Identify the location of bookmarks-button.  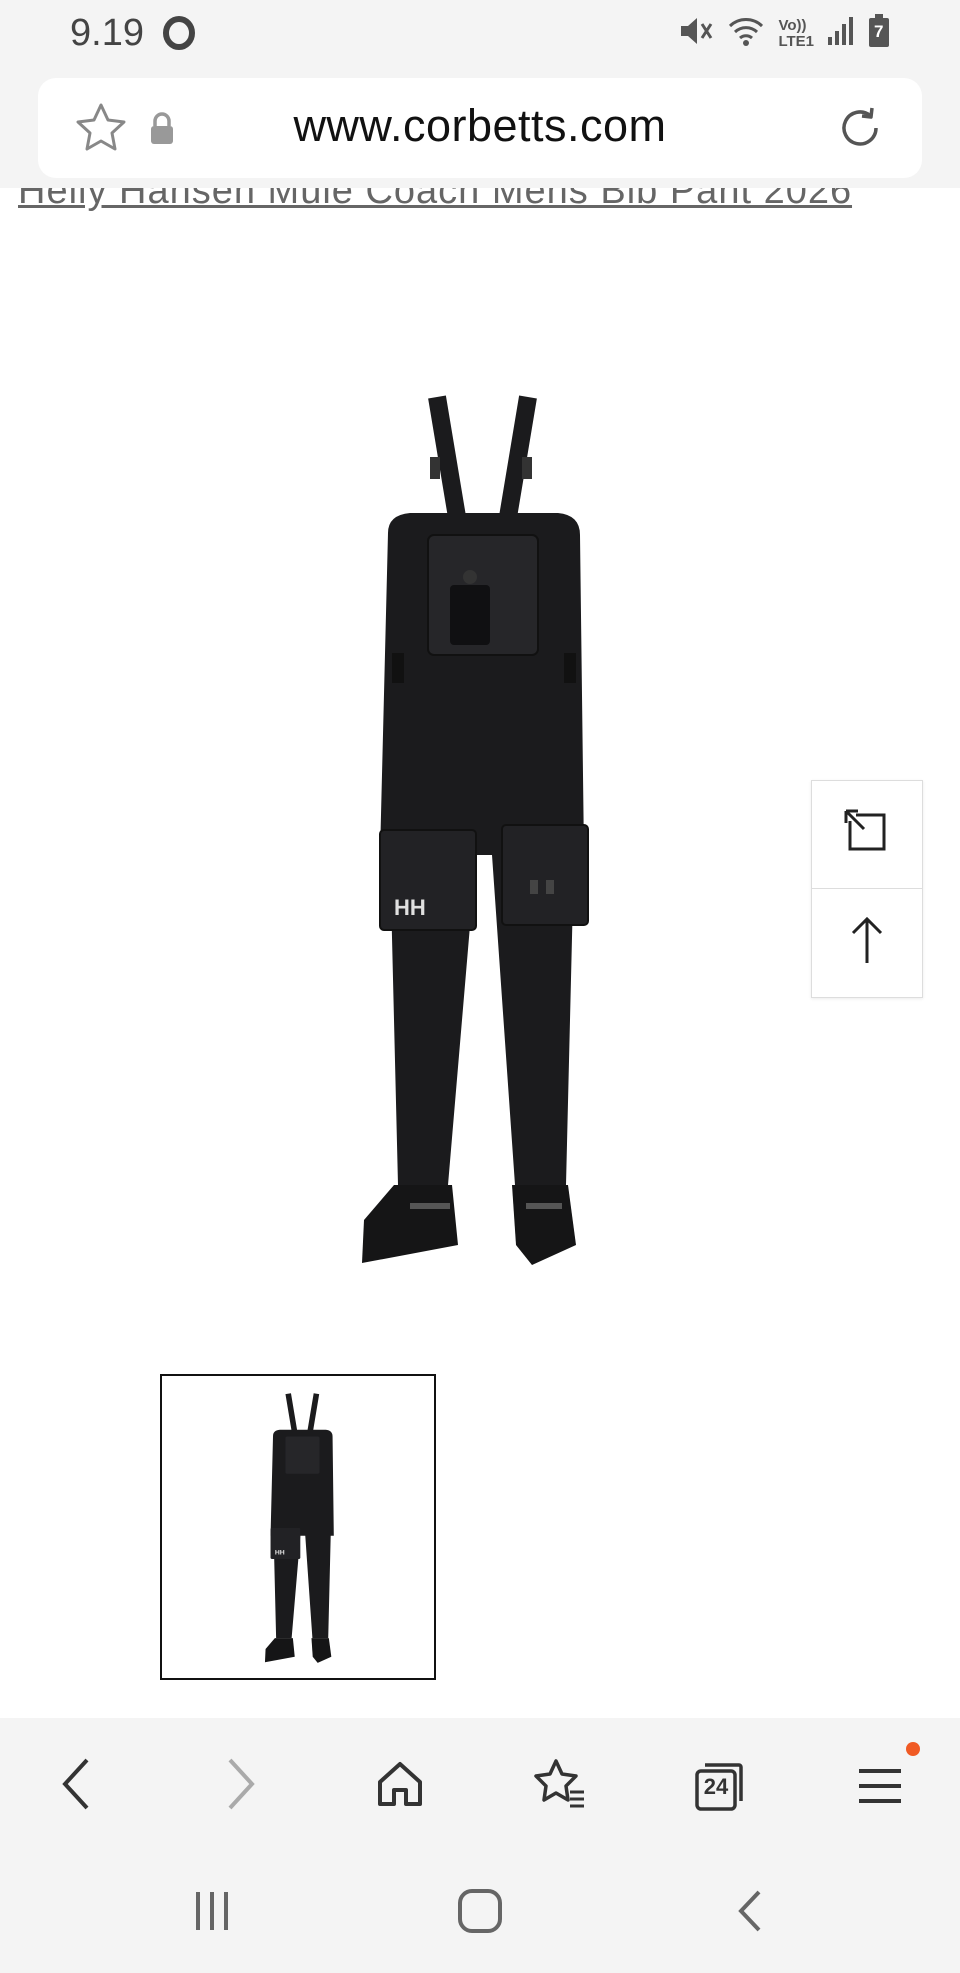
(560, 1786).